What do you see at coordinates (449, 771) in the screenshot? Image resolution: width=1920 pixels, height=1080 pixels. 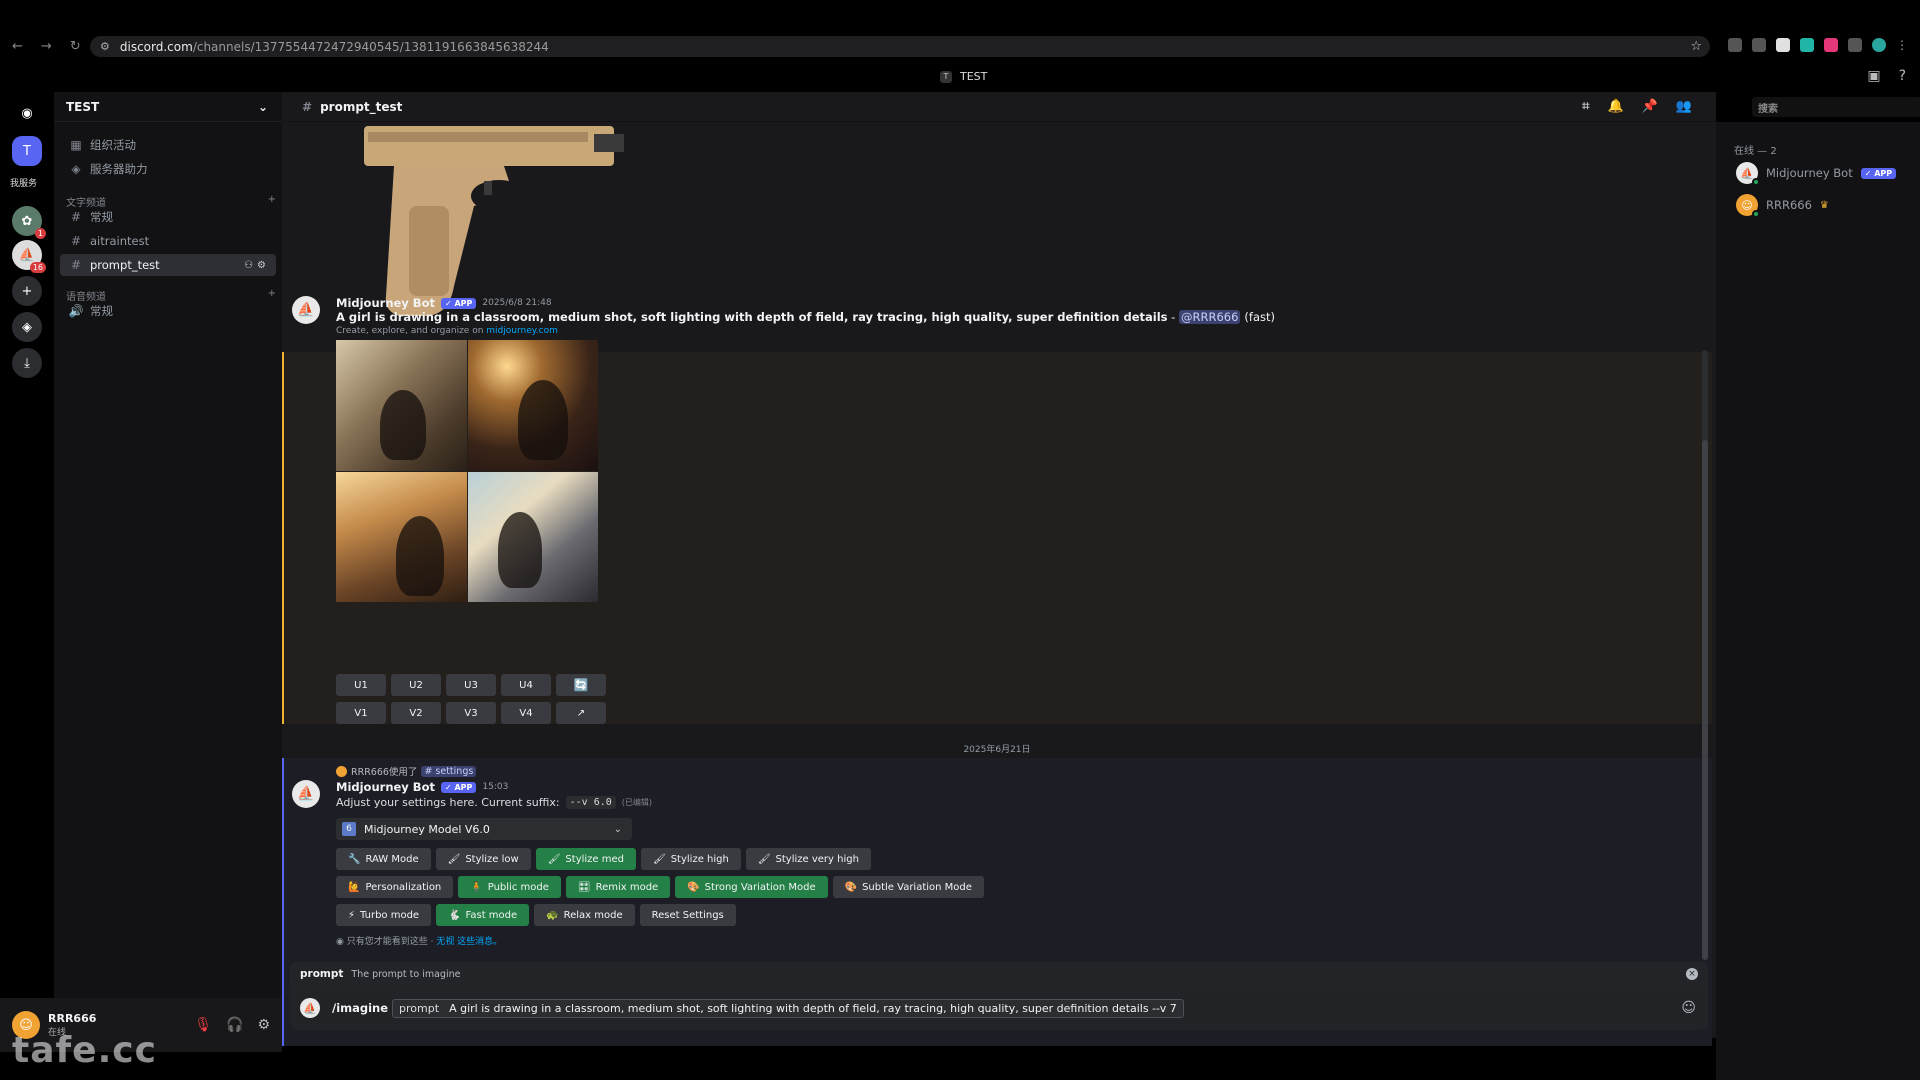 I see `settings-command: # settings` at bounding box center [449, 771].